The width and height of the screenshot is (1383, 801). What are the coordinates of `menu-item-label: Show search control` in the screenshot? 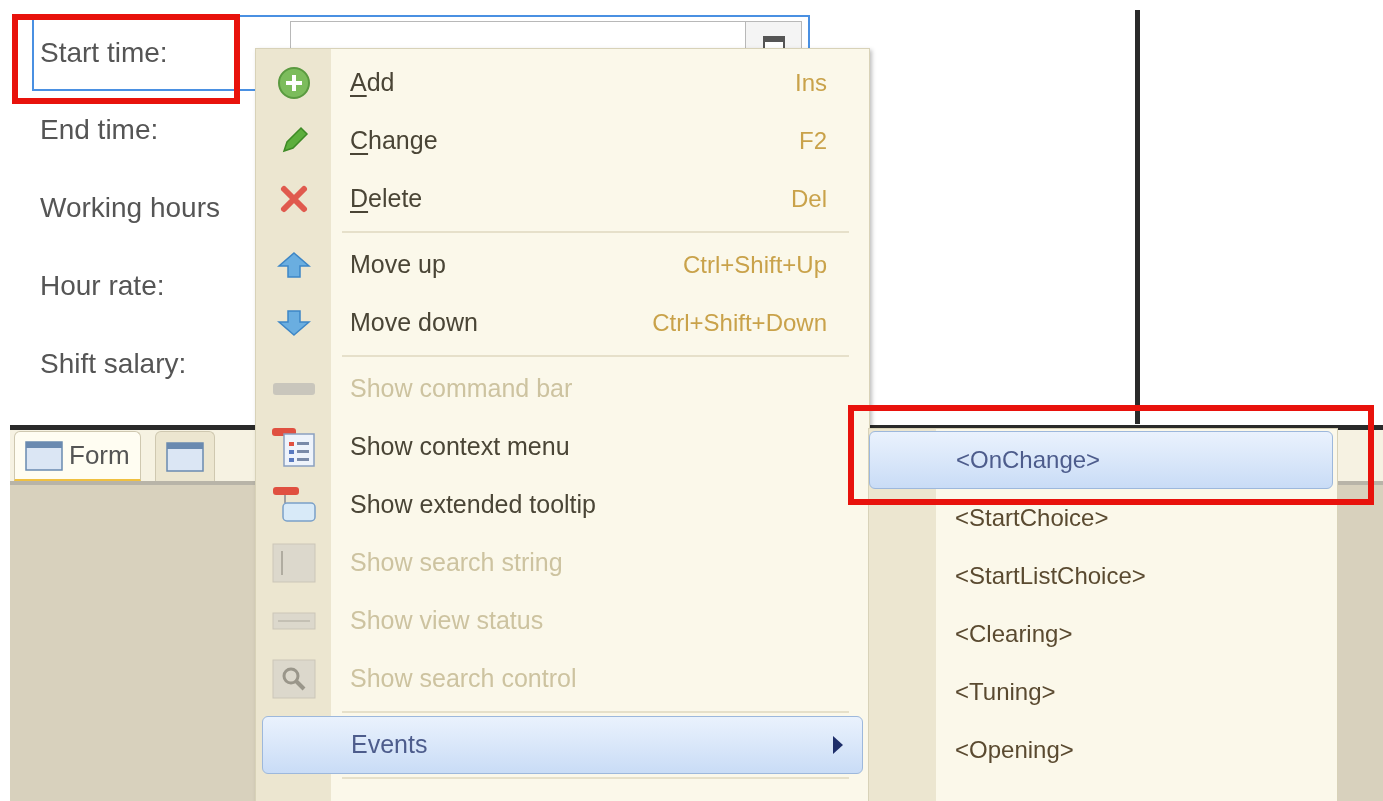 It's located at (463, 679).